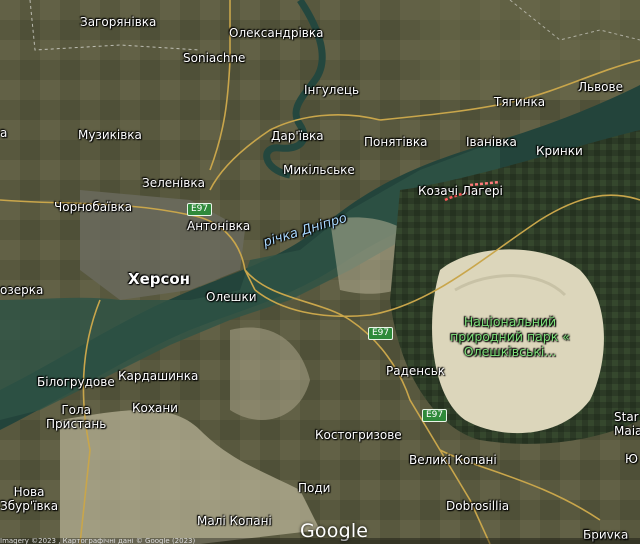 Image resolution: width=640 pixels, height=544 pixels. What do you see at coordinates (478, 506) in the screenshot?
I see `place-label-dobrosillia: Dobrosillia` at bounding box center [478, 506].